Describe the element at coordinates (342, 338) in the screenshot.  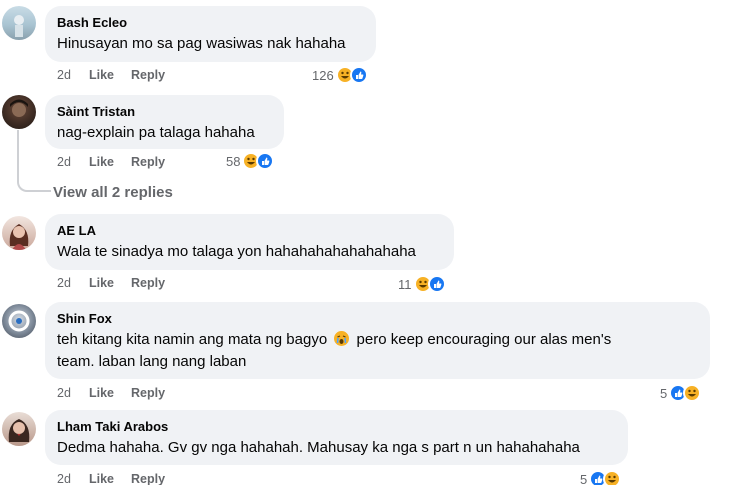
I see `crying-emoji-icon` at that location.